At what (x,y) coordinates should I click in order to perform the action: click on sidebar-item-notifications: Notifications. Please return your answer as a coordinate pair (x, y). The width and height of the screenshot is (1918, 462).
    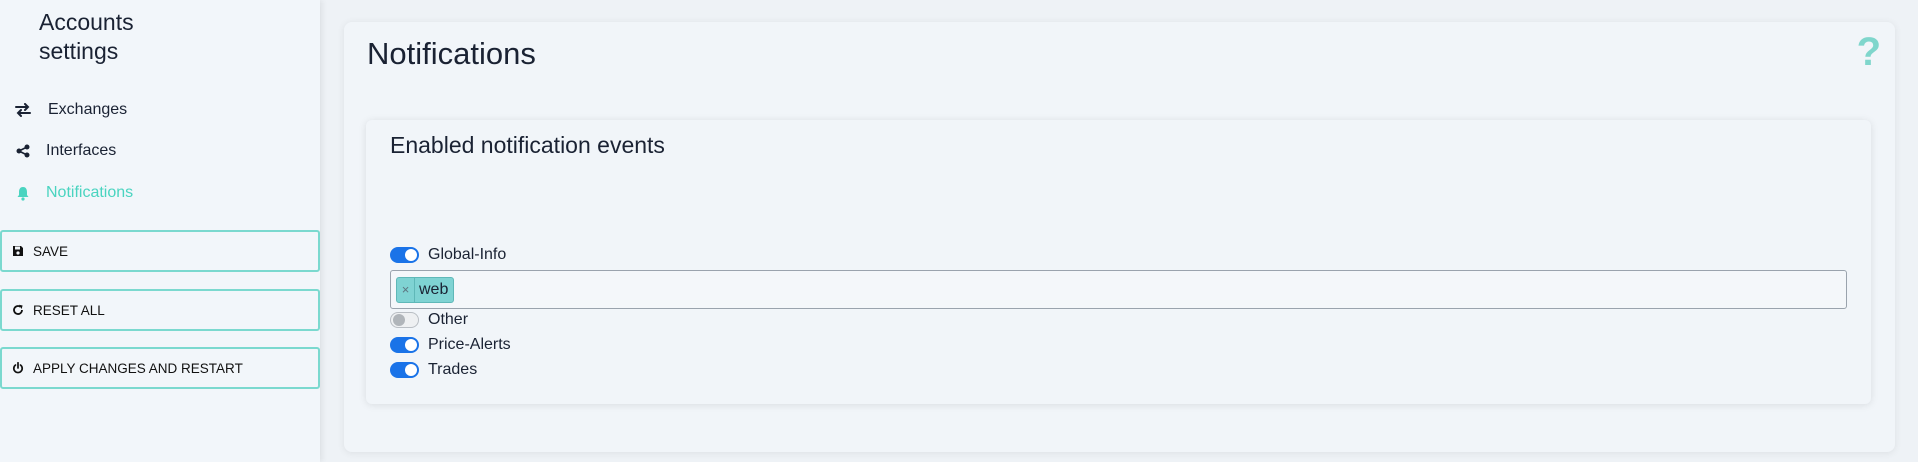
    Looking at the image, I should click on (73, 193).